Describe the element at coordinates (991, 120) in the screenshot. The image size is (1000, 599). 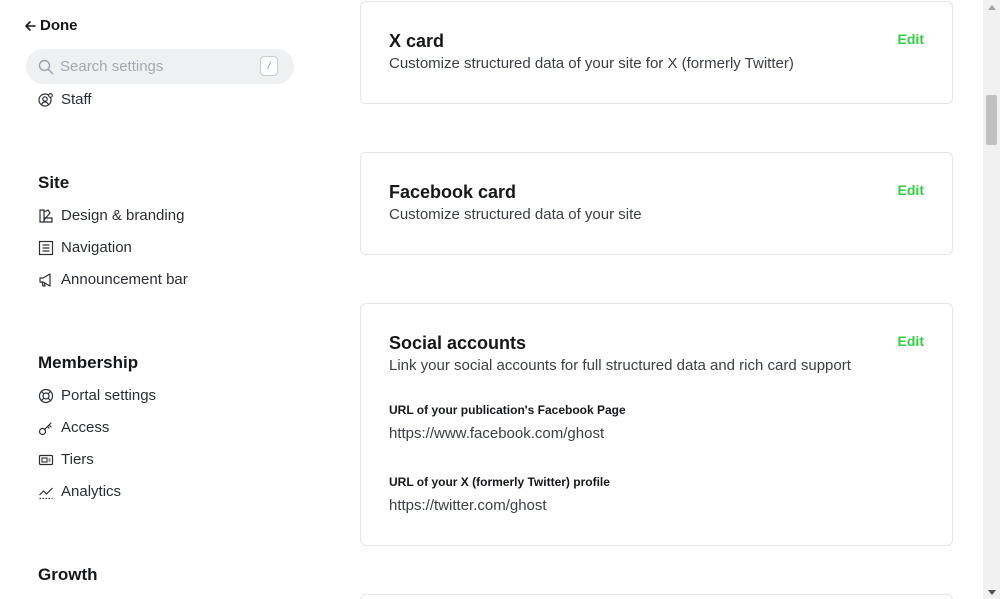
I see `scroll-thumb` at that location.